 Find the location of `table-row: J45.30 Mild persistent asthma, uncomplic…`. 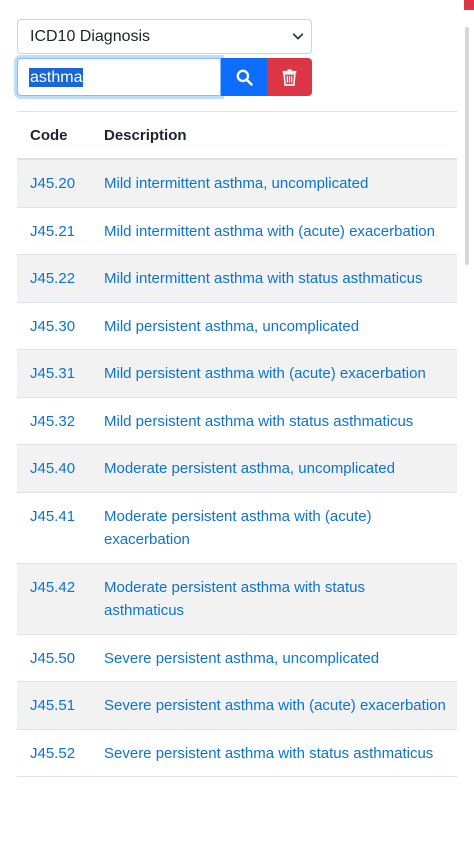

table-row: J45.30 Mild persistent asthma, uncomplic… is located at coordinates (237, 326).